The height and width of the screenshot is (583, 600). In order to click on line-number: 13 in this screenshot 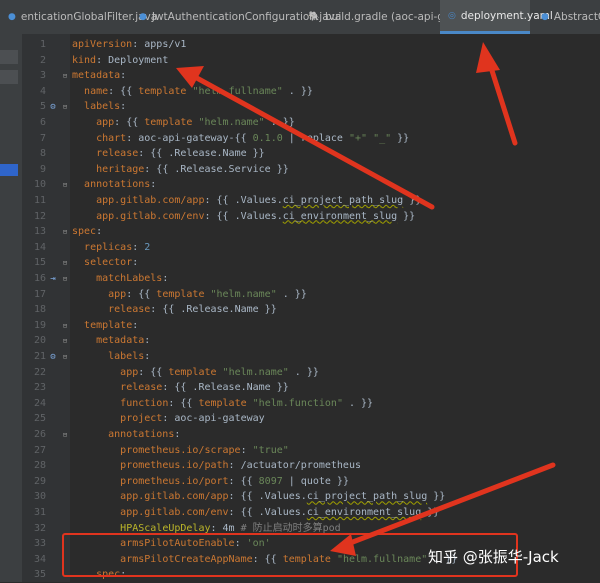, I will do `click(39, 232)`.